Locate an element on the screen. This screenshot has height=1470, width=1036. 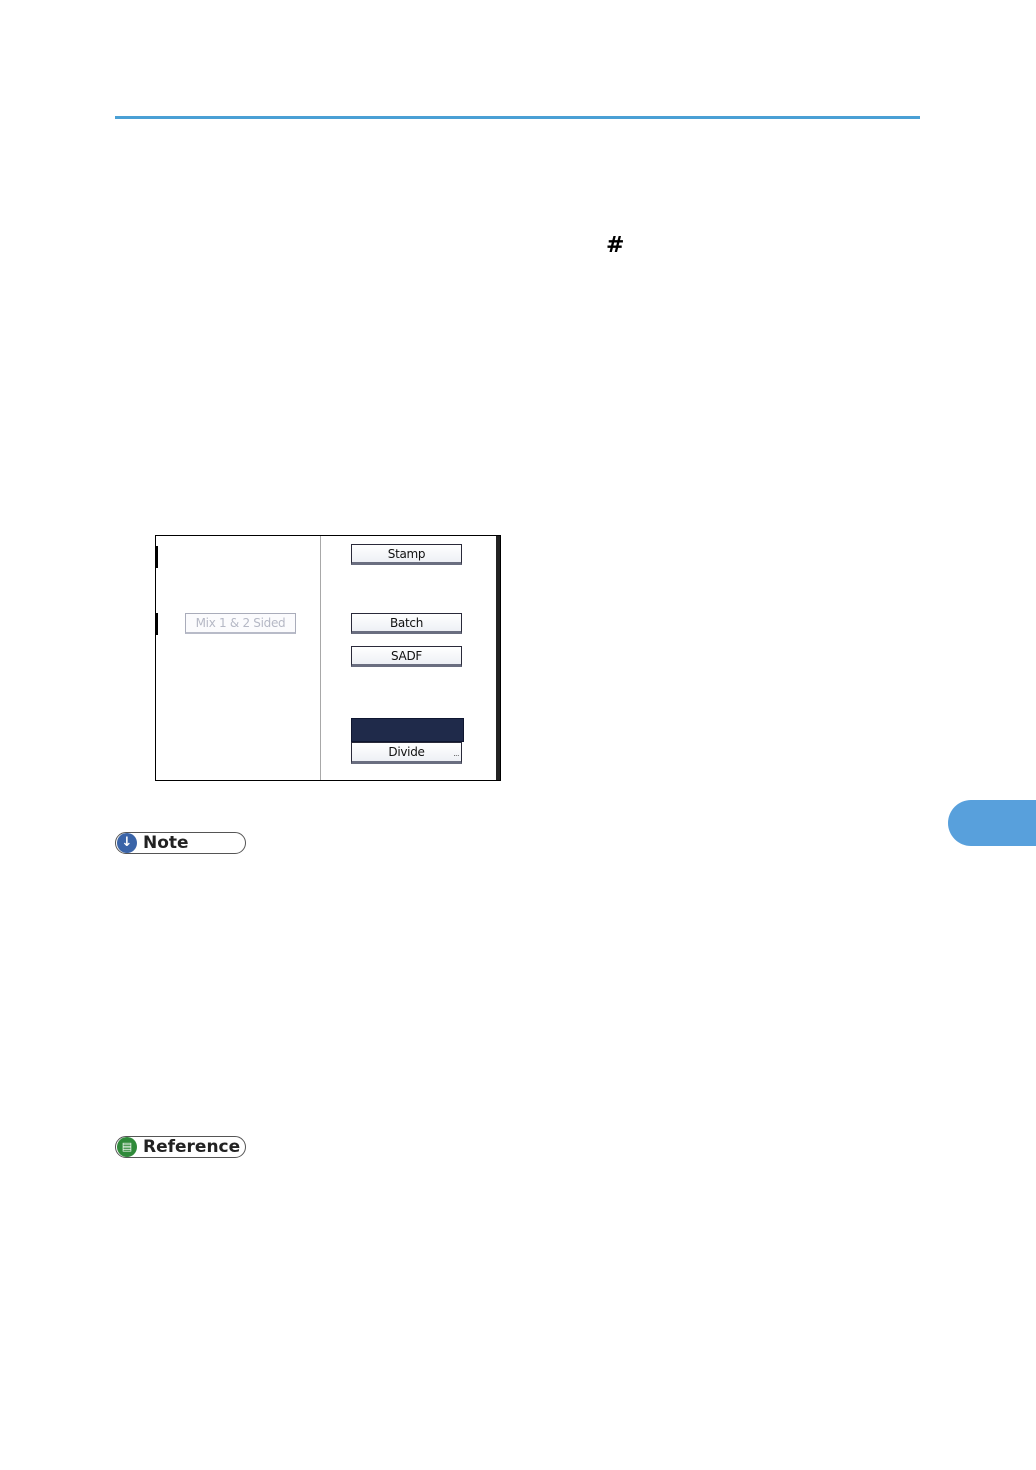
hash-key-symbol: # is located at coordinates (615, 245).